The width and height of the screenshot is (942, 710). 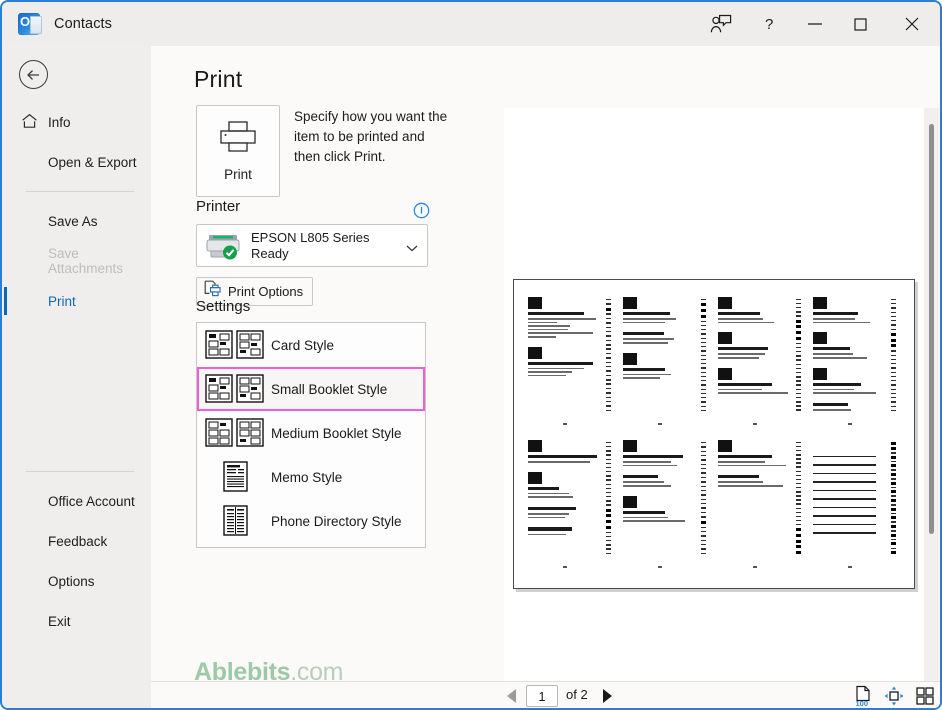 What do you see at coordinates (303, 345) in the screenshot?
I see `style-option-label: Card Style` at bounding box center [303, 345].